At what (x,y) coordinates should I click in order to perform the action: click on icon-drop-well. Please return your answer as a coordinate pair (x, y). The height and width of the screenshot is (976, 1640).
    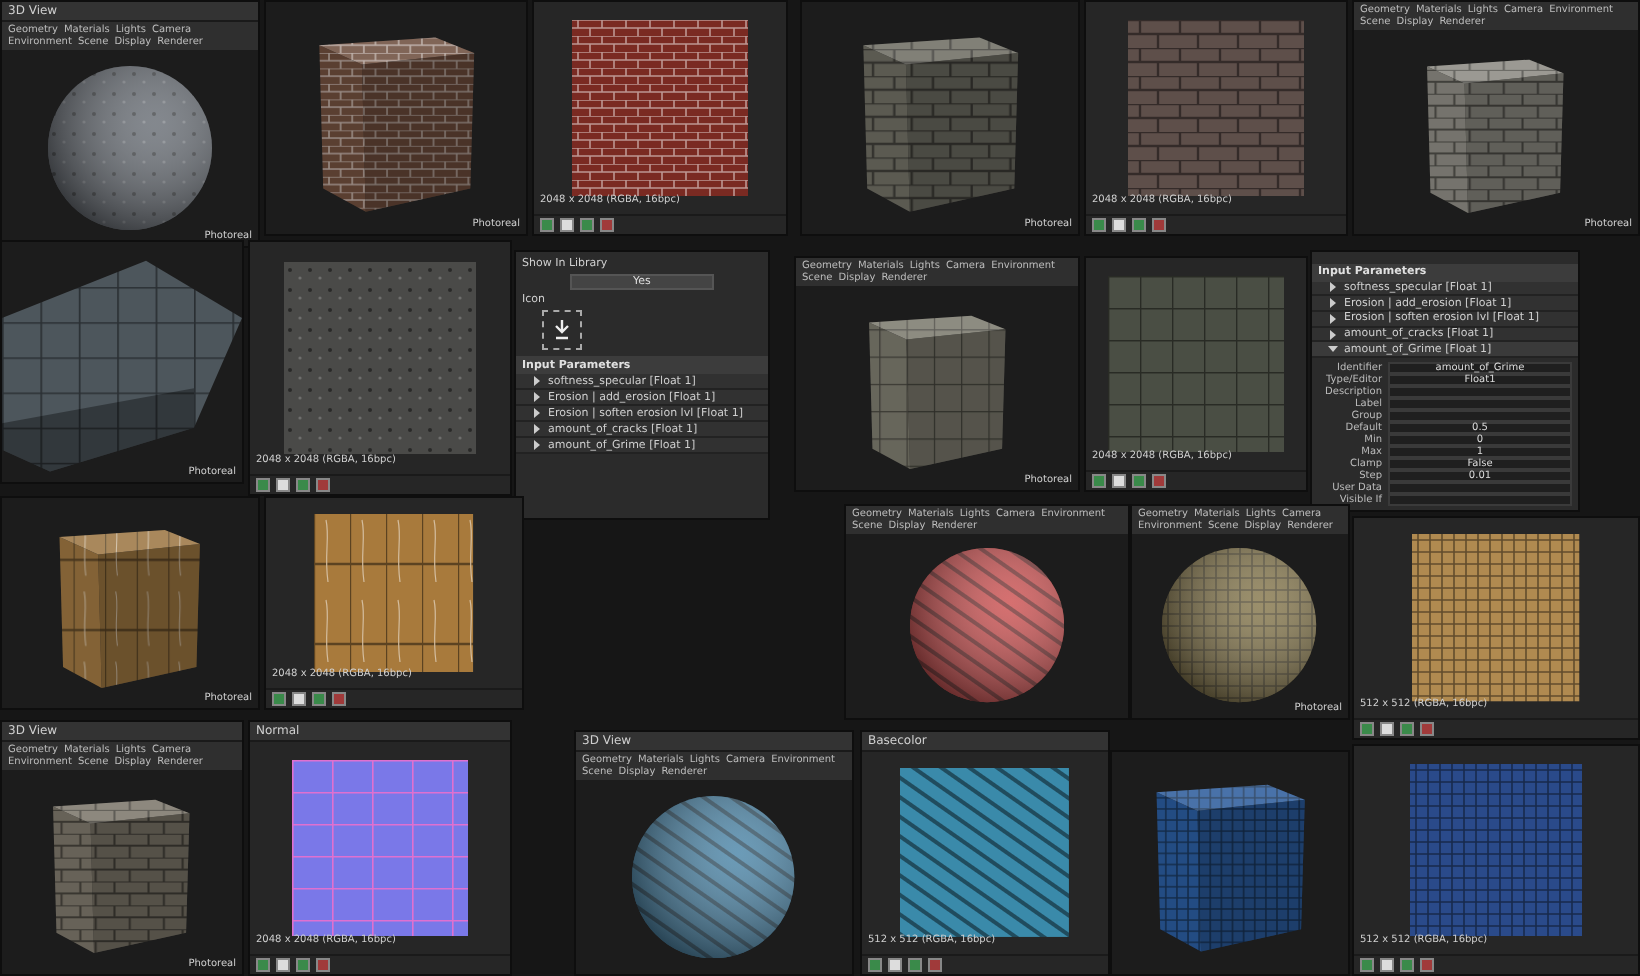
    Looking at the image, I should click on (562, 330).